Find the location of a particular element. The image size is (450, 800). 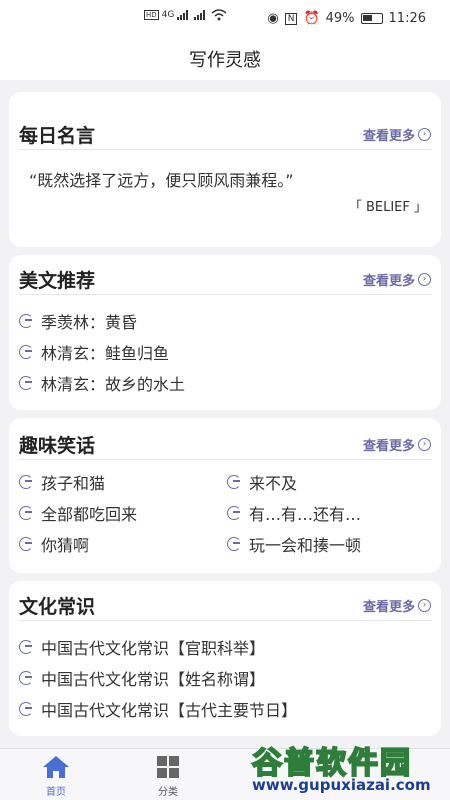

page-title-bar: 写作灵感 is located at coordinates (225, 59).